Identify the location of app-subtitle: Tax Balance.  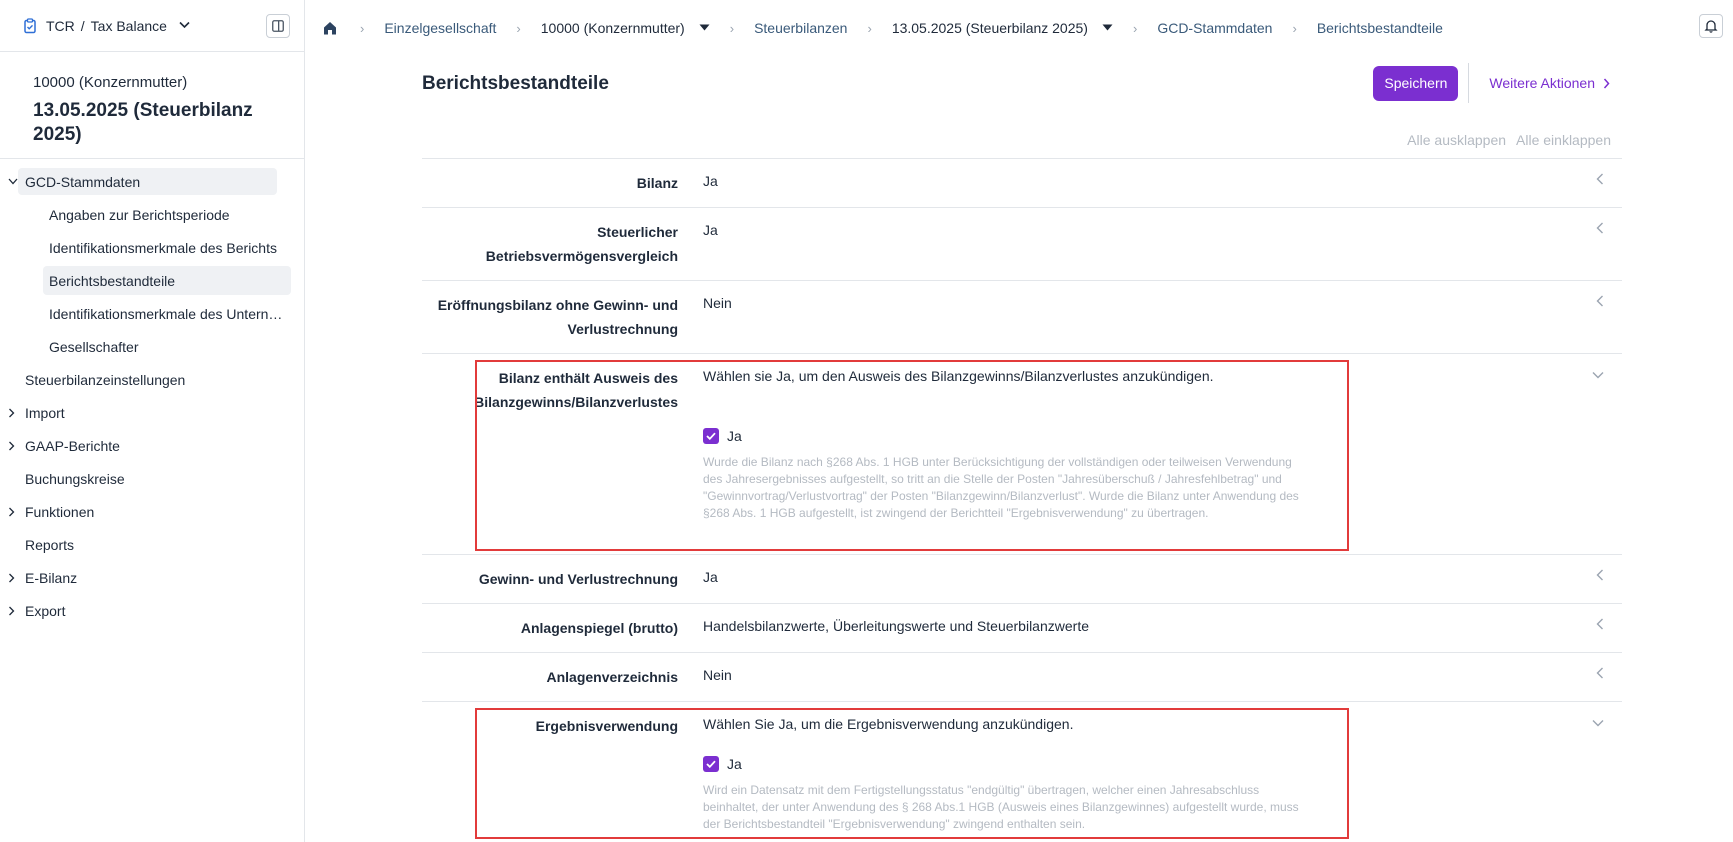
(128, 25).